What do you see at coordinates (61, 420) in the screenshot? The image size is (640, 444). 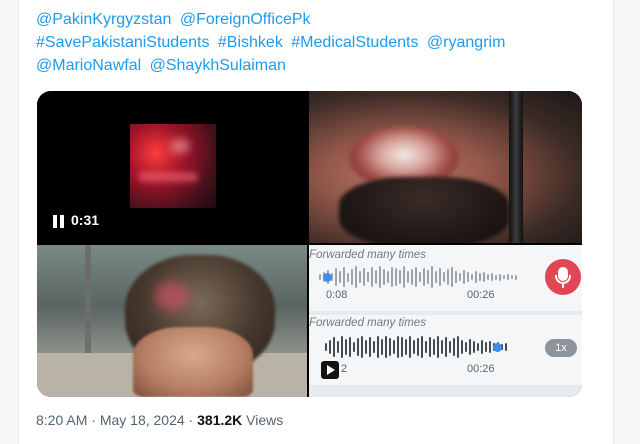 I see `tweet-time: 8:20 AM` at bounding box center [61, 420].